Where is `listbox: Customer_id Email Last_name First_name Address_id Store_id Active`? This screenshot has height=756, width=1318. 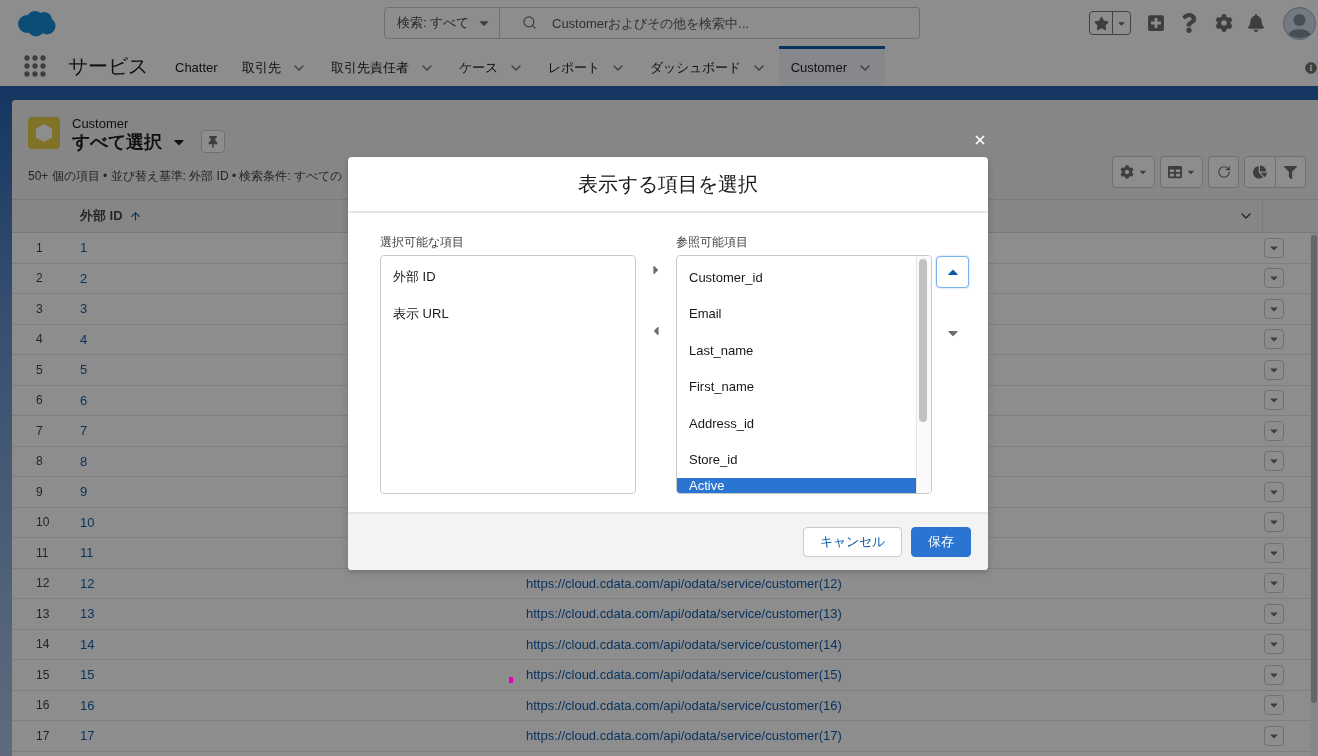
listbox: Customer_id Email Last_name First_name Address_id Store_id Active is located at coordinates (804, 374).